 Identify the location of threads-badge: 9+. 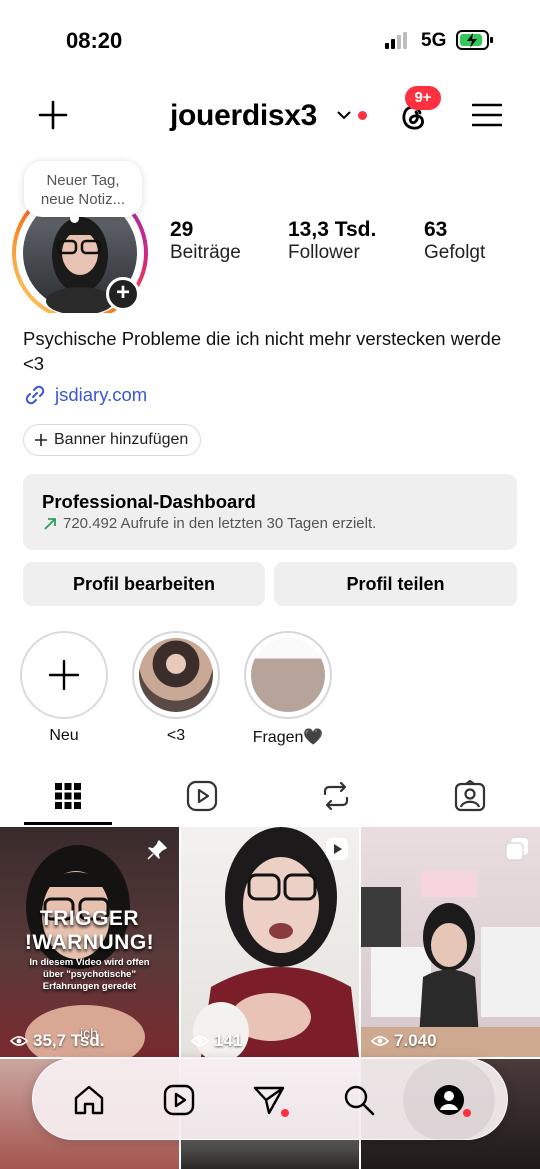
(423, 98).